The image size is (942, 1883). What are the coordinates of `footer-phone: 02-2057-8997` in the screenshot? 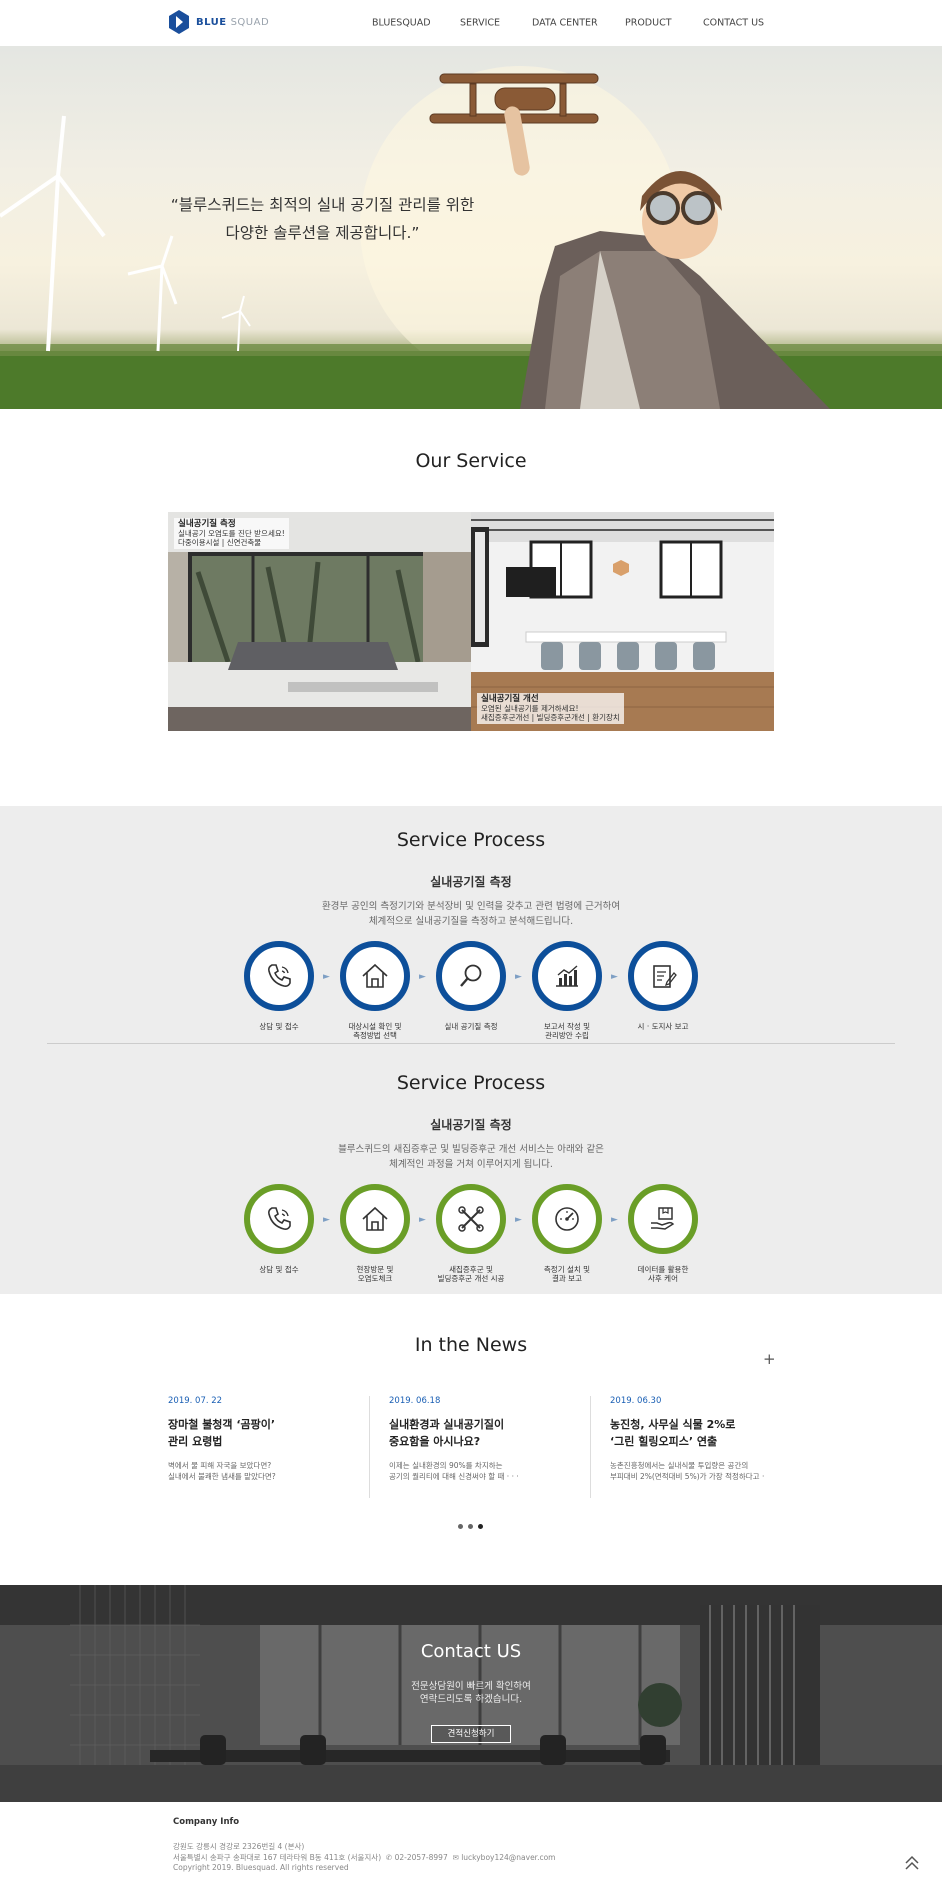 It's located at (421, 1857).